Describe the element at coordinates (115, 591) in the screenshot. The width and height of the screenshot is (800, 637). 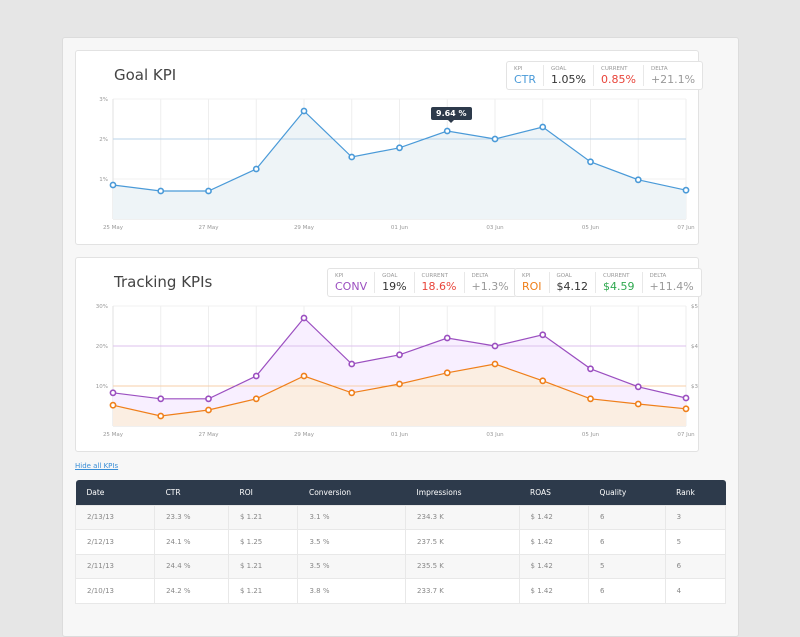
I see `table-cell: 2/10/13` at that location.